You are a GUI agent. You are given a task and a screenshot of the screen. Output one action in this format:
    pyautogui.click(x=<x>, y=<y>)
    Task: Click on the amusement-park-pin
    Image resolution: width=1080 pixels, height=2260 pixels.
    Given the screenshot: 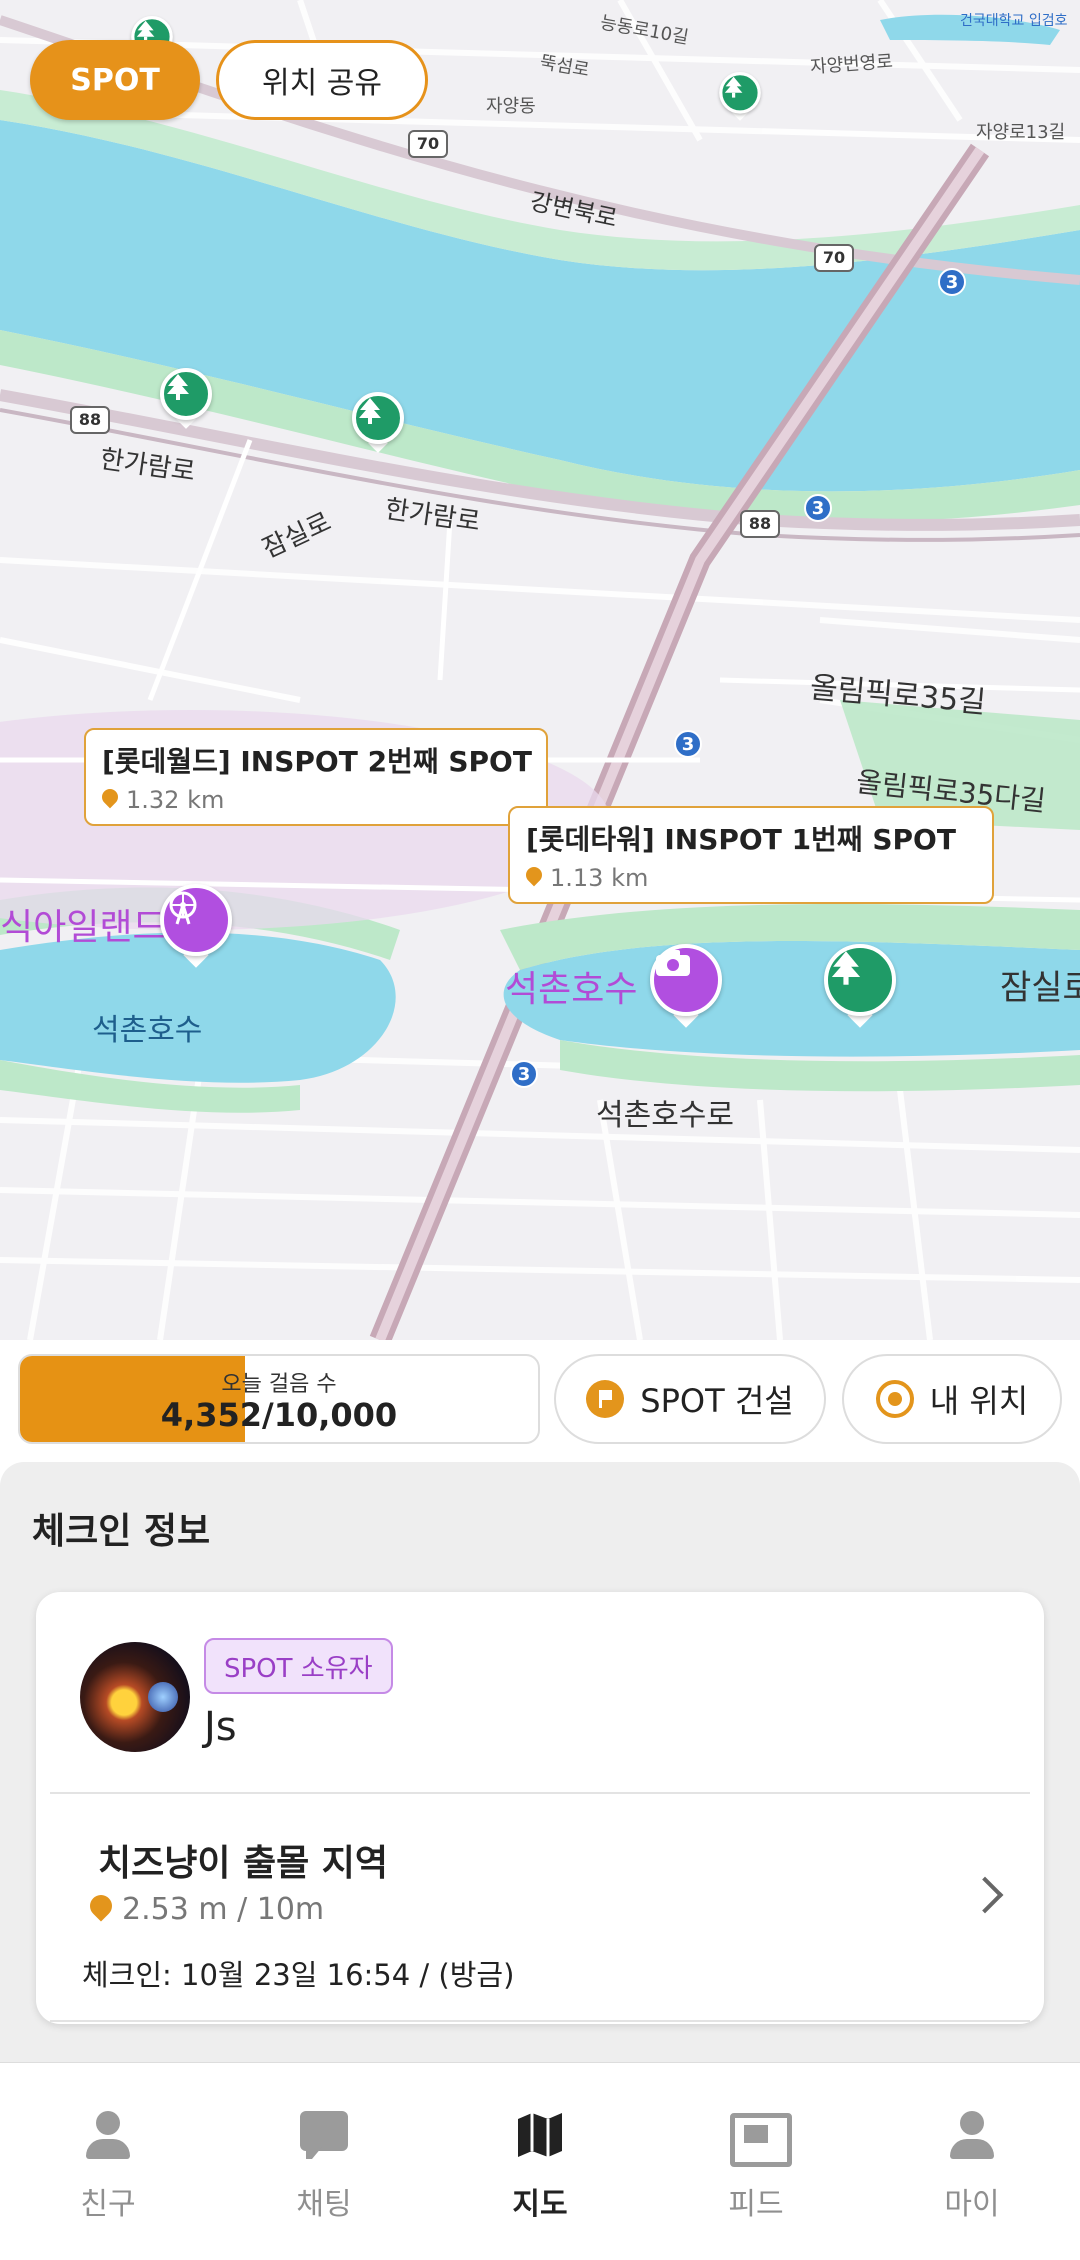 What is the action you would take?
    pyautogui.click(x=196, y=926)
    